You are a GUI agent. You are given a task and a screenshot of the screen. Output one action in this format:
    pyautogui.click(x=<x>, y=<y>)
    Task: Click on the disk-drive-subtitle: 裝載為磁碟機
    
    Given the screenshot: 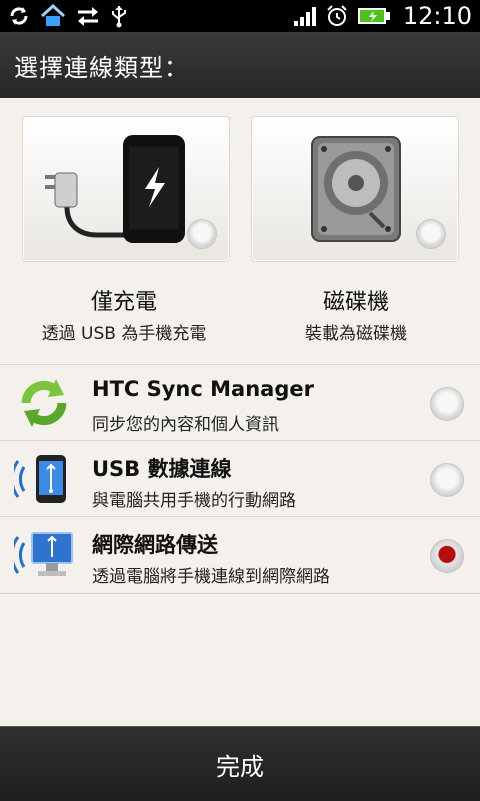 What is the action you would take?
    pyautogui.click(x=356, y=334)
    